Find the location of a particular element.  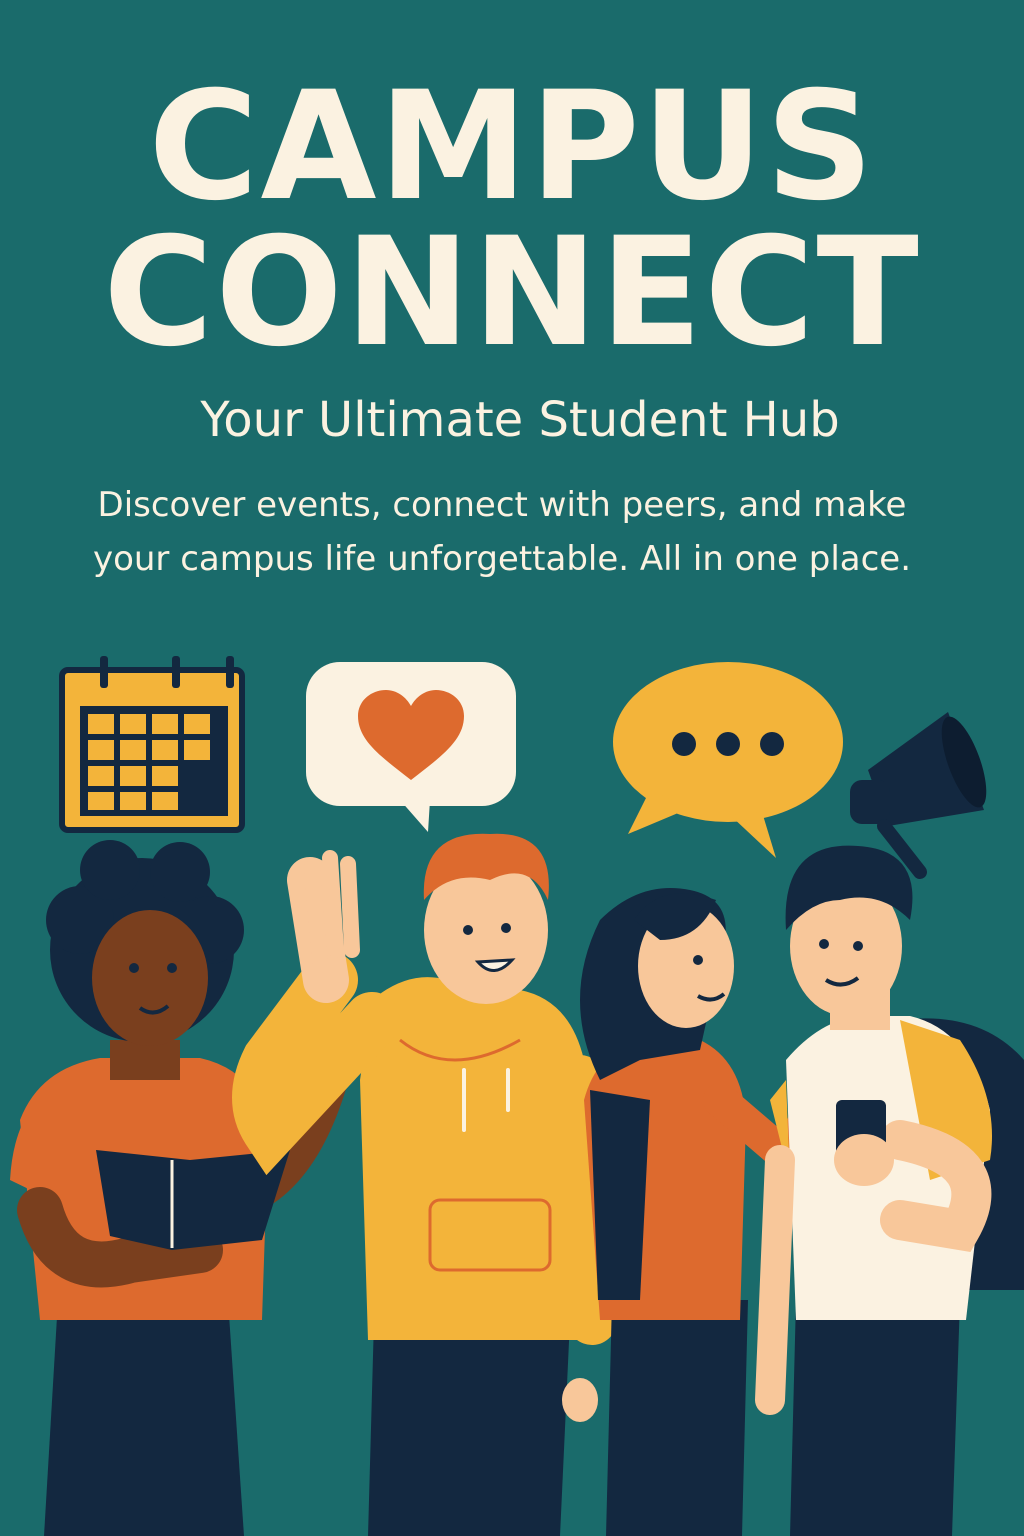

person-reading is located at coordinates (179, 1188).